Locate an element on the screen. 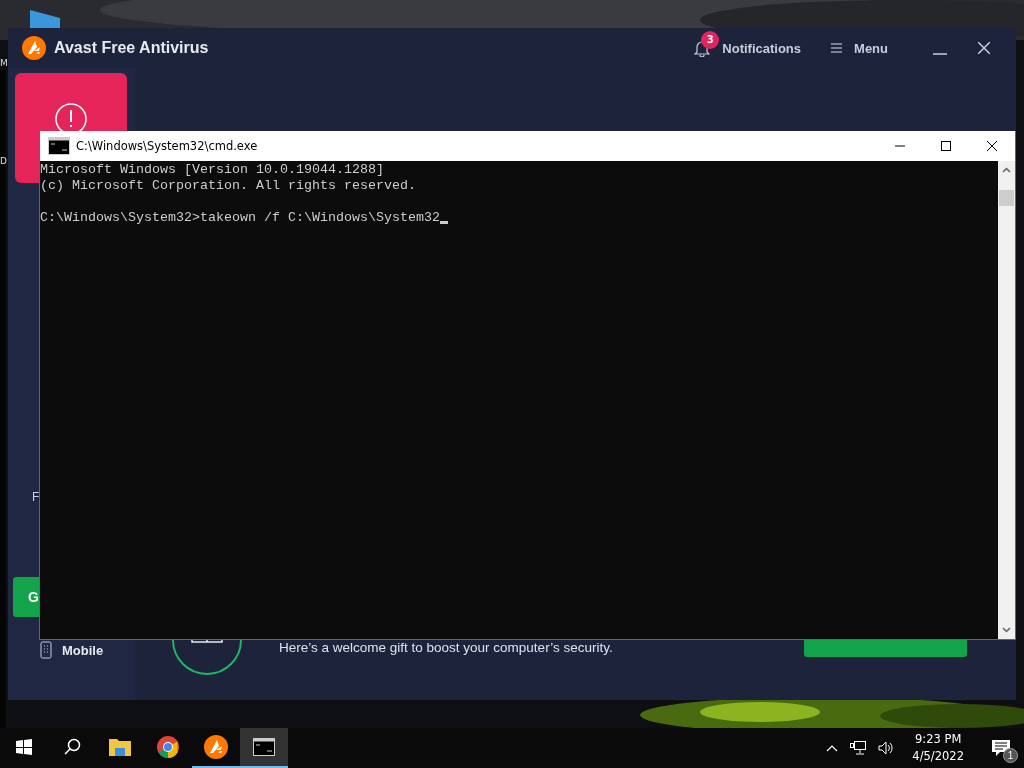  text-cursor is located at coordinates (443, 222).